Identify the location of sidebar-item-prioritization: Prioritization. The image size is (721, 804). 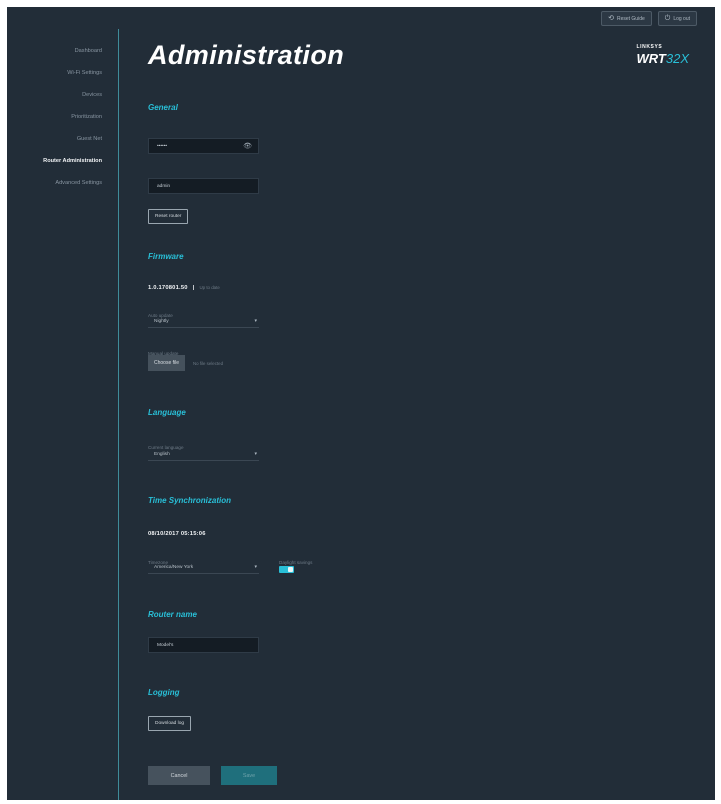
(63, 117).